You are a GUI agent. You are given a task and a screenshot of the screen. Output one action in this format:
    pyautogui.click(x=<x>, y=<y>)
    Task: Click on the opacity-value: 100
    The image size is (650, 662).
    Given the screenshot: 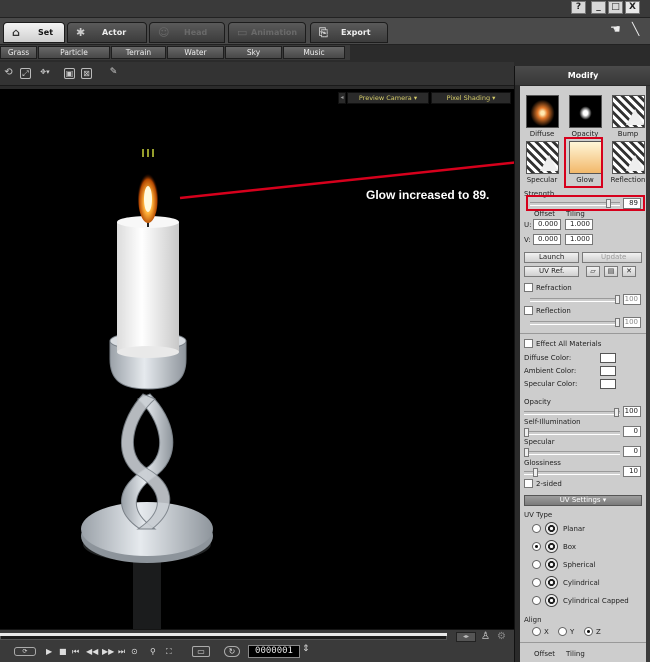 What is the action you would take?
    pyautogui.click(x=632, y=411)
    